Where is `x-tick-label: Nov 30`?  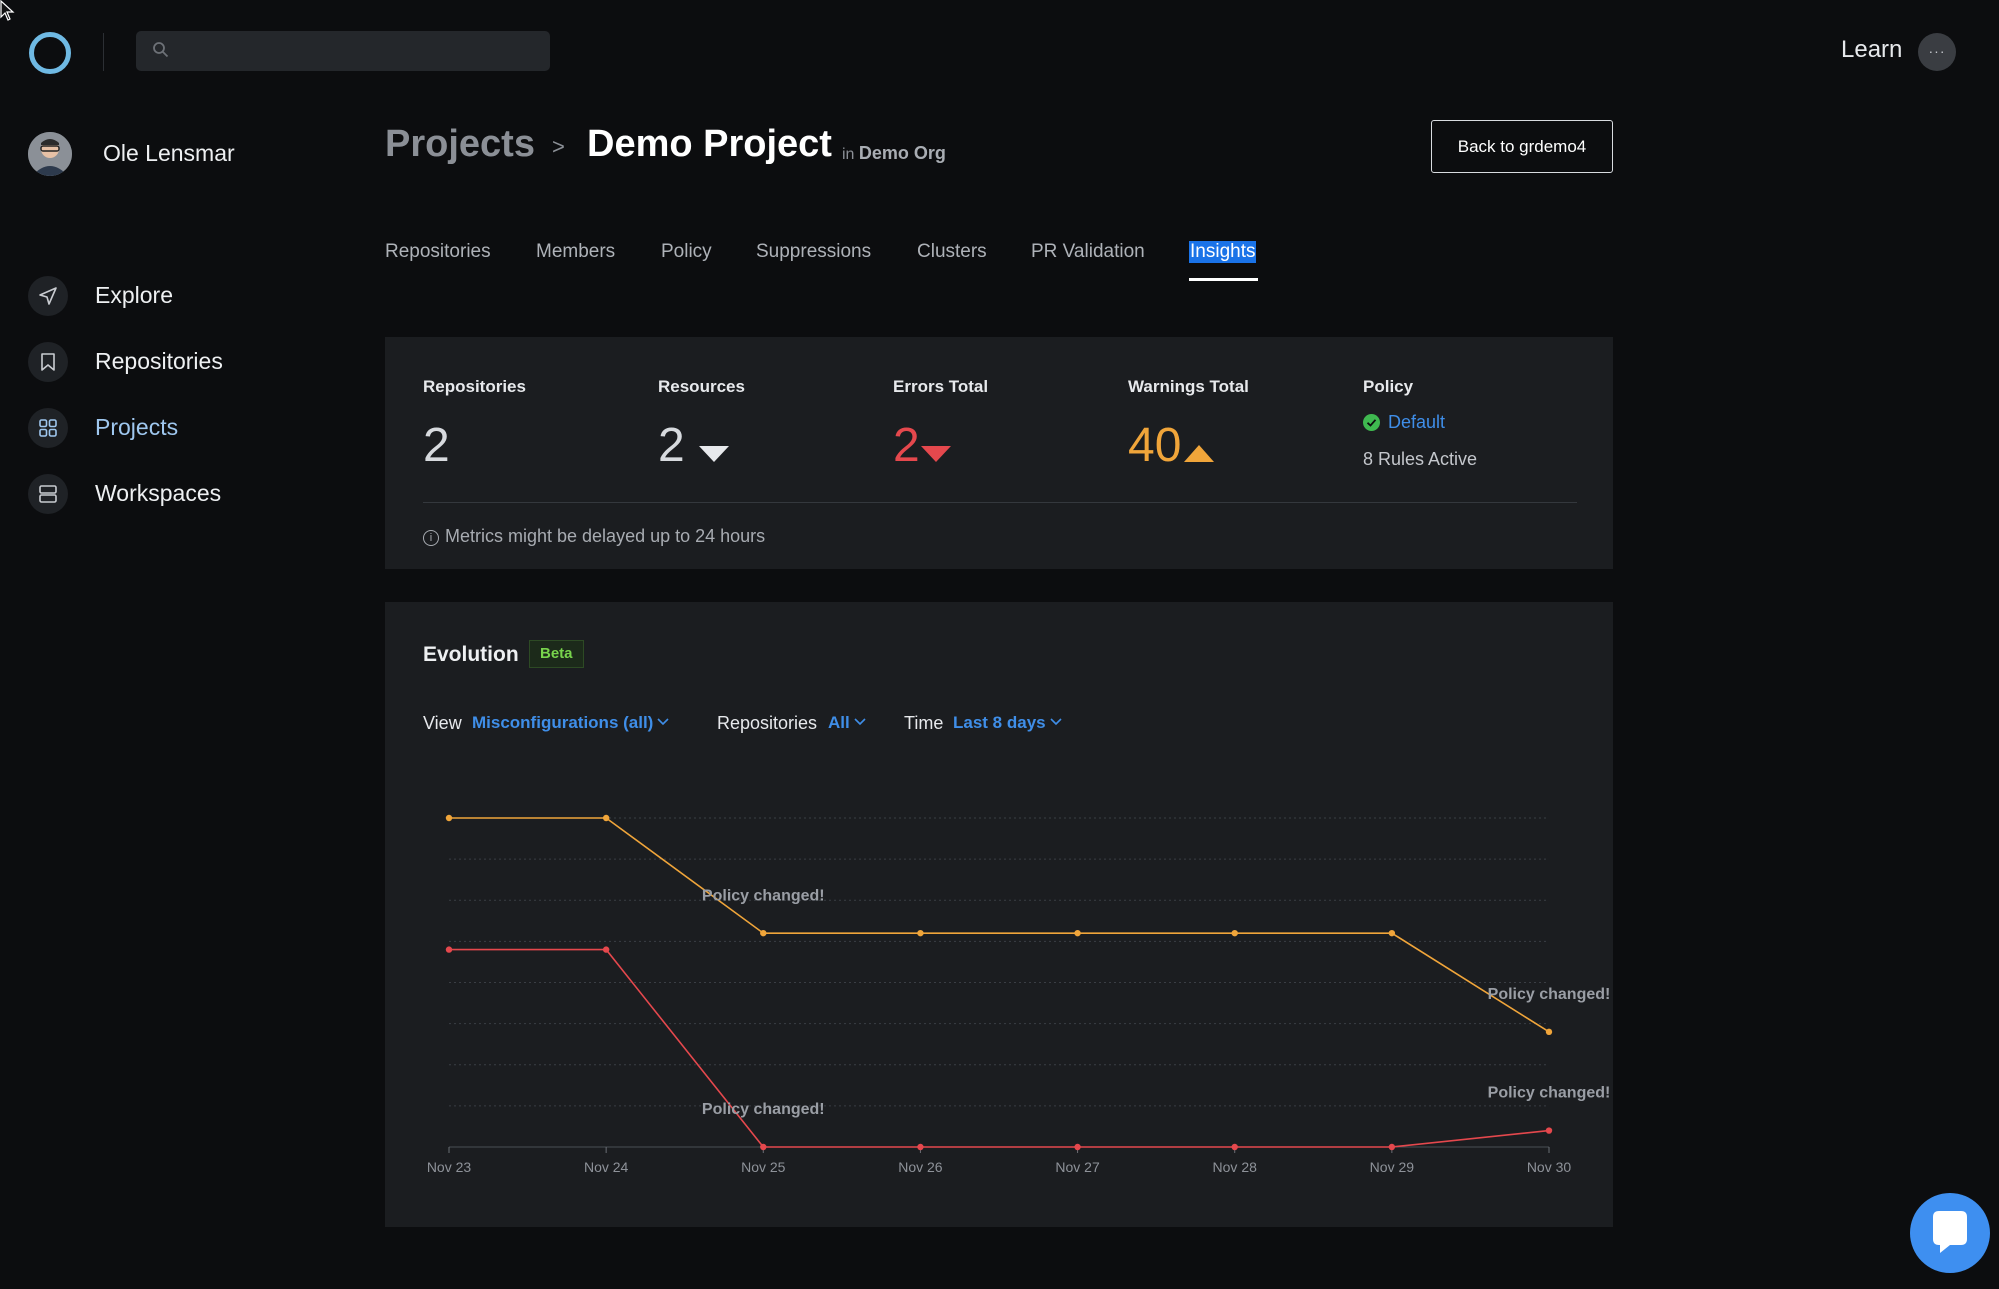
x-tick-label: Nov 30 is located at coordinates (1549, 1167).